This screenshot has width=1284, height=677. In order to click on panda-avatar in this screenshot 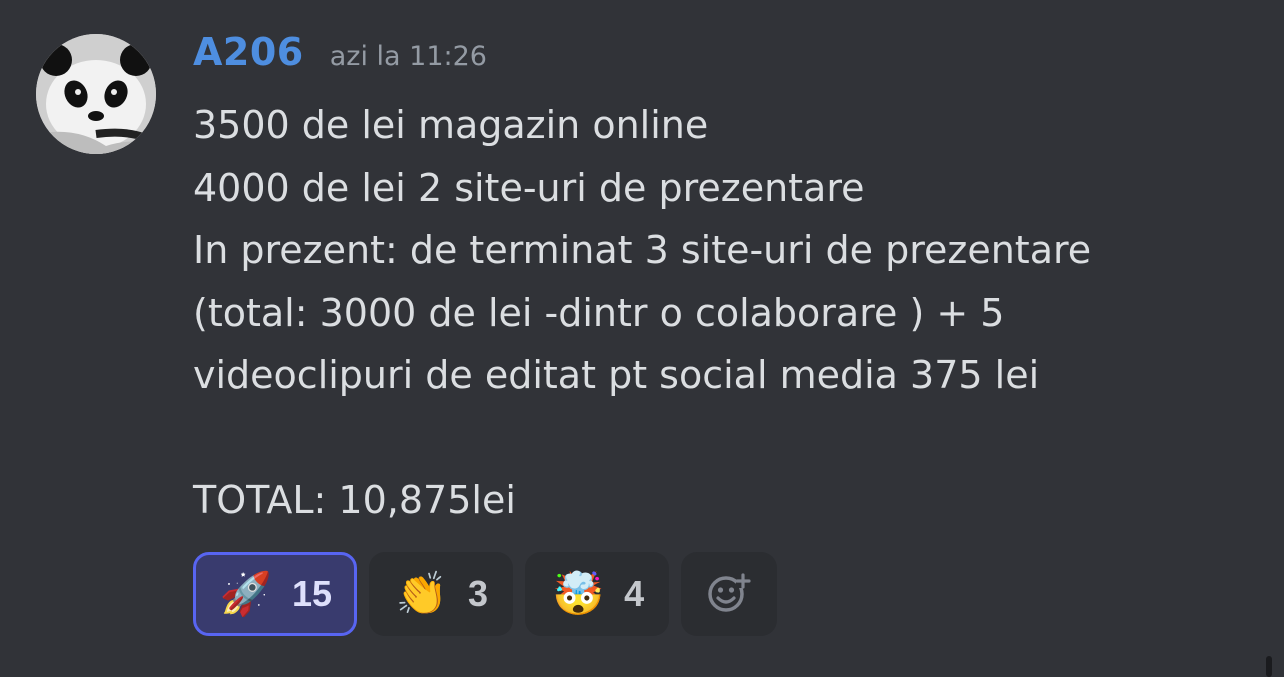, I will do `click(96, 94)`.